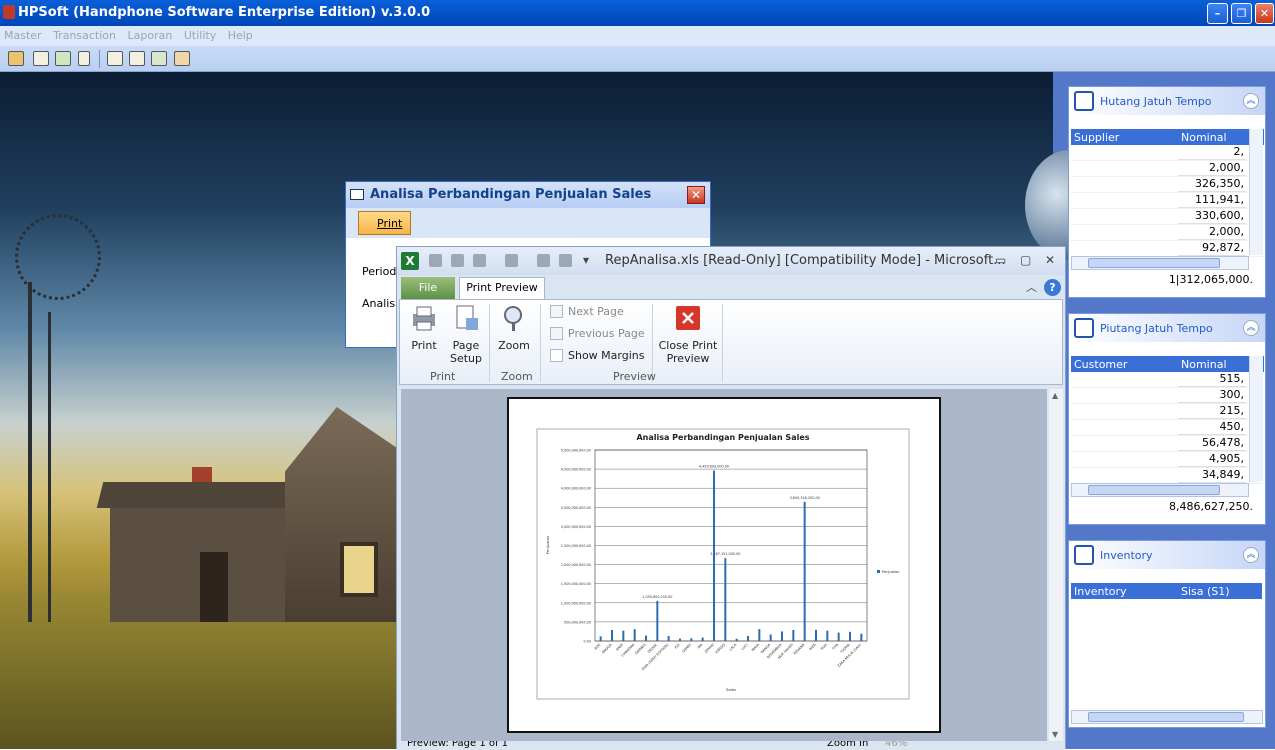  I want to click on table-row: 4,905,, so click(1167, 460).